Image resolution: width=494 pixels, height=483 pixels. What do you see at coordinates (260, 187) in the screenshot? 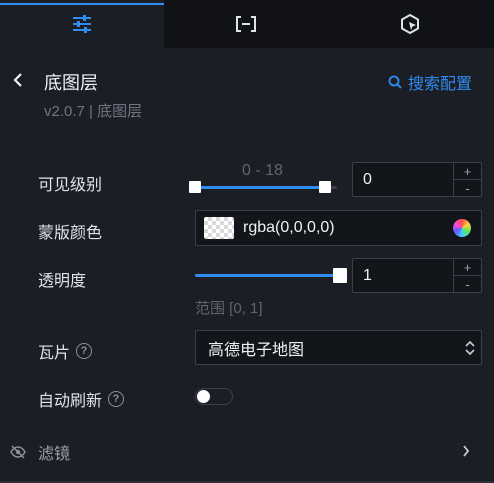
I see `visible-level-fill` at bounding box center [260, 187].